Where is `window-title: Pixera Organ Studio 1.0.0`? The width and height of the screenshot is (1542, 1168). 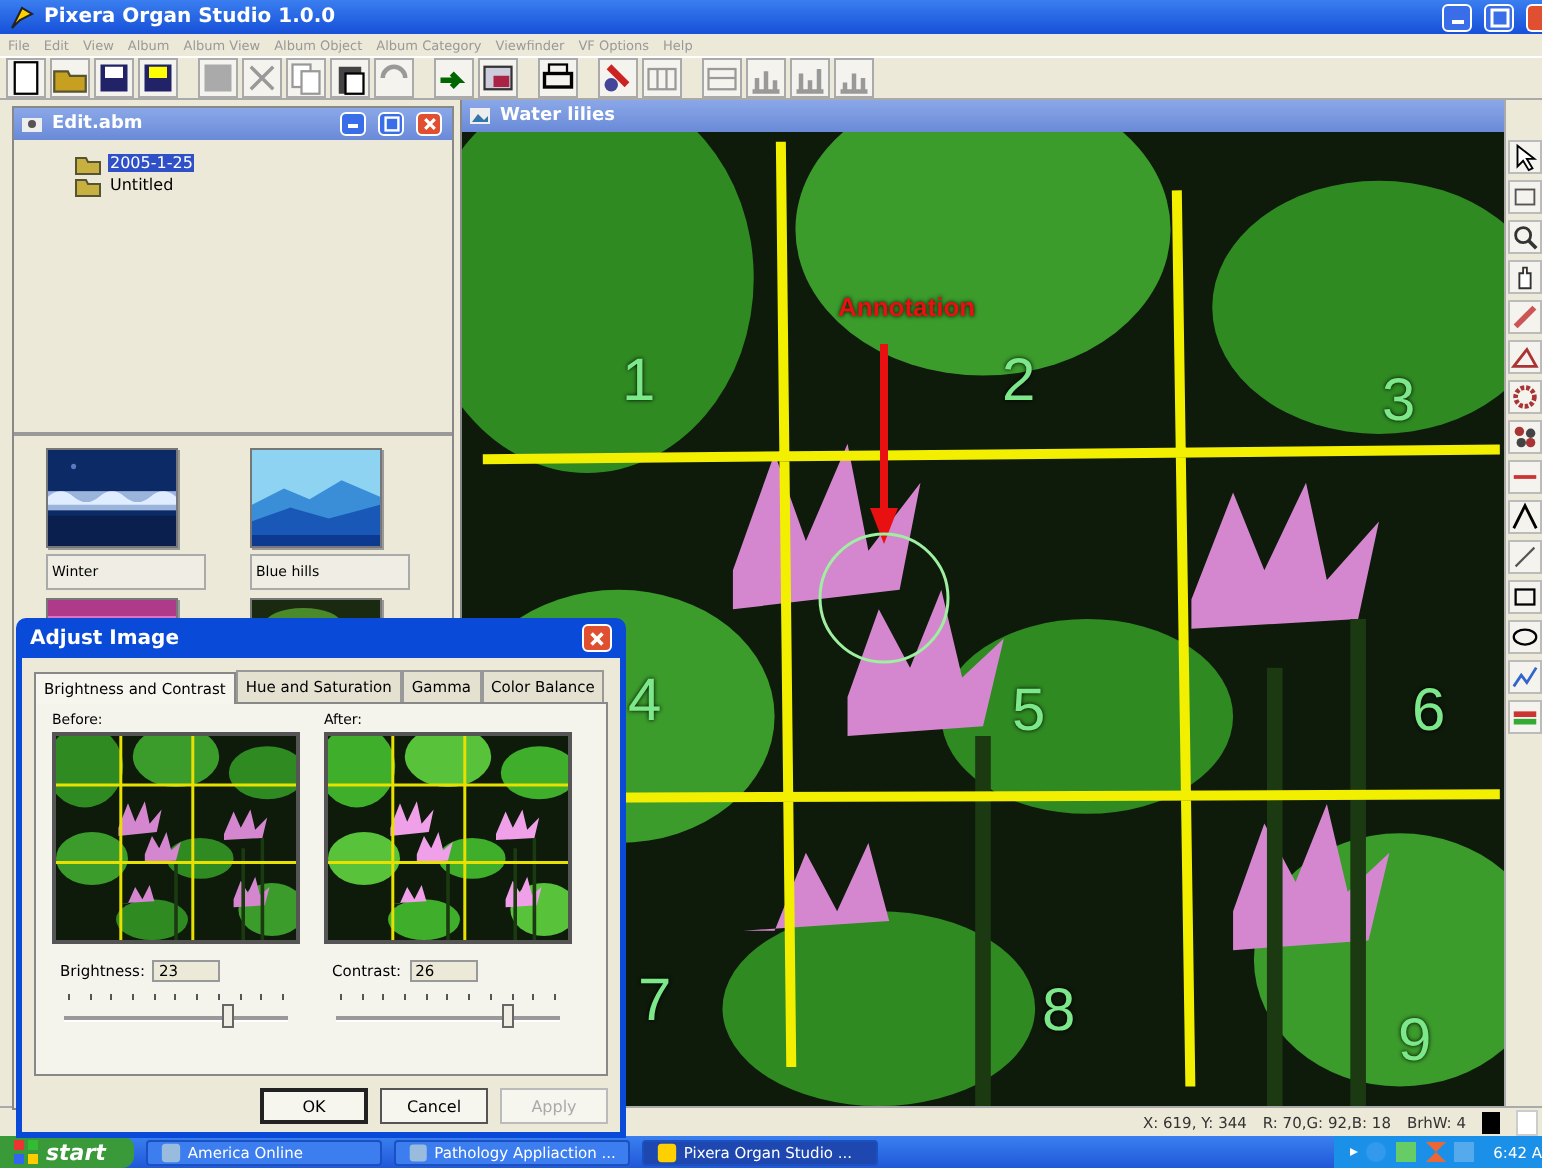
window-title: Pixera Organ Studio 1.0.0 is located at coordinates (190, 17).